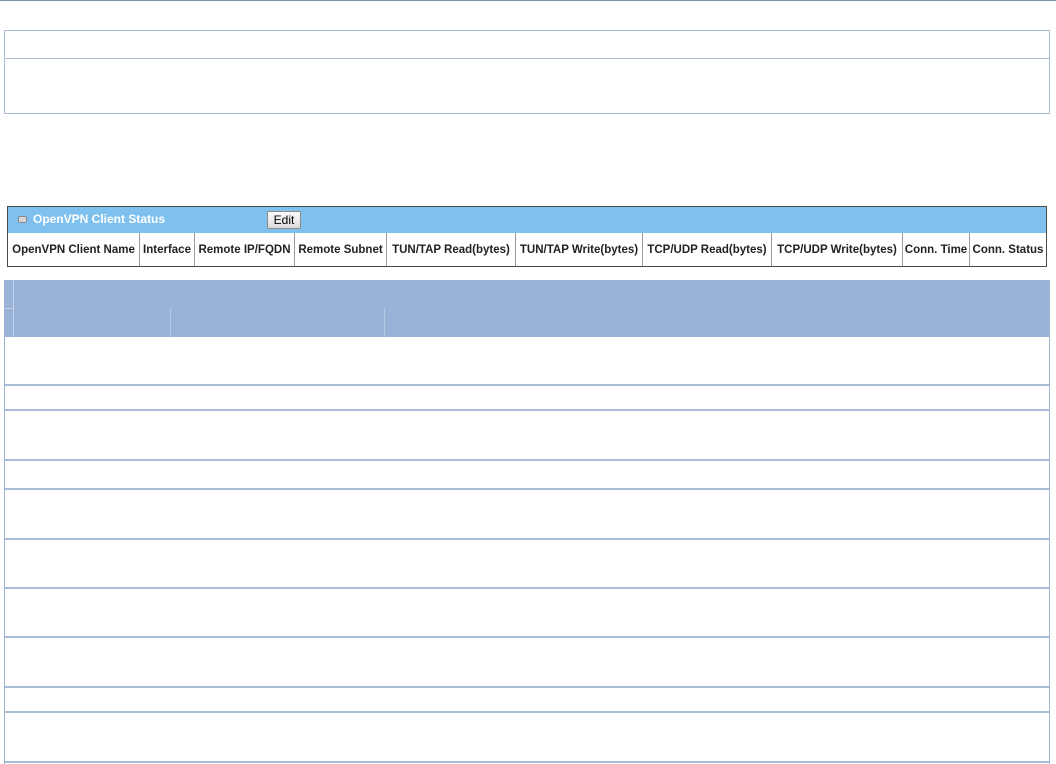  I want to click on info-panel, so click(527, 72).